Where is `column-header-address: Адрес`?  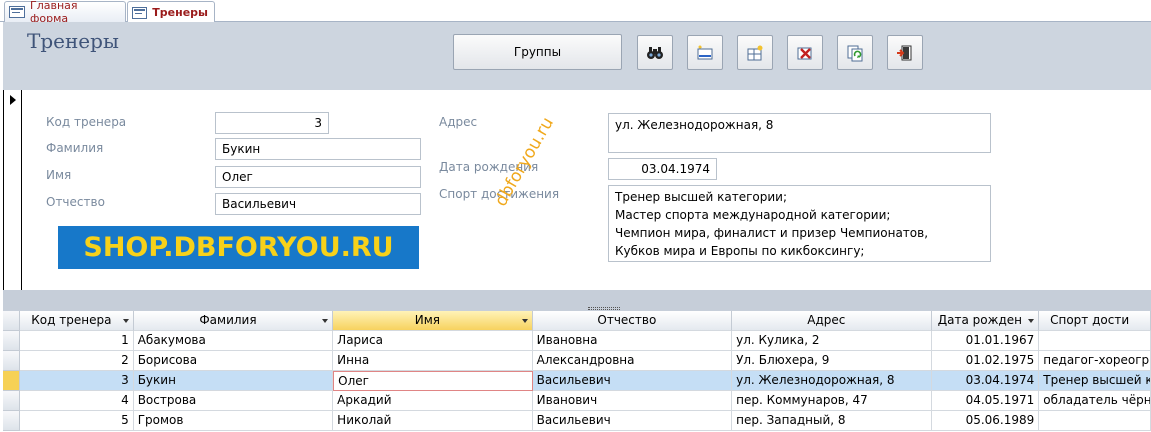
column-header-address: Адрес is located at coordinates (832, 321).